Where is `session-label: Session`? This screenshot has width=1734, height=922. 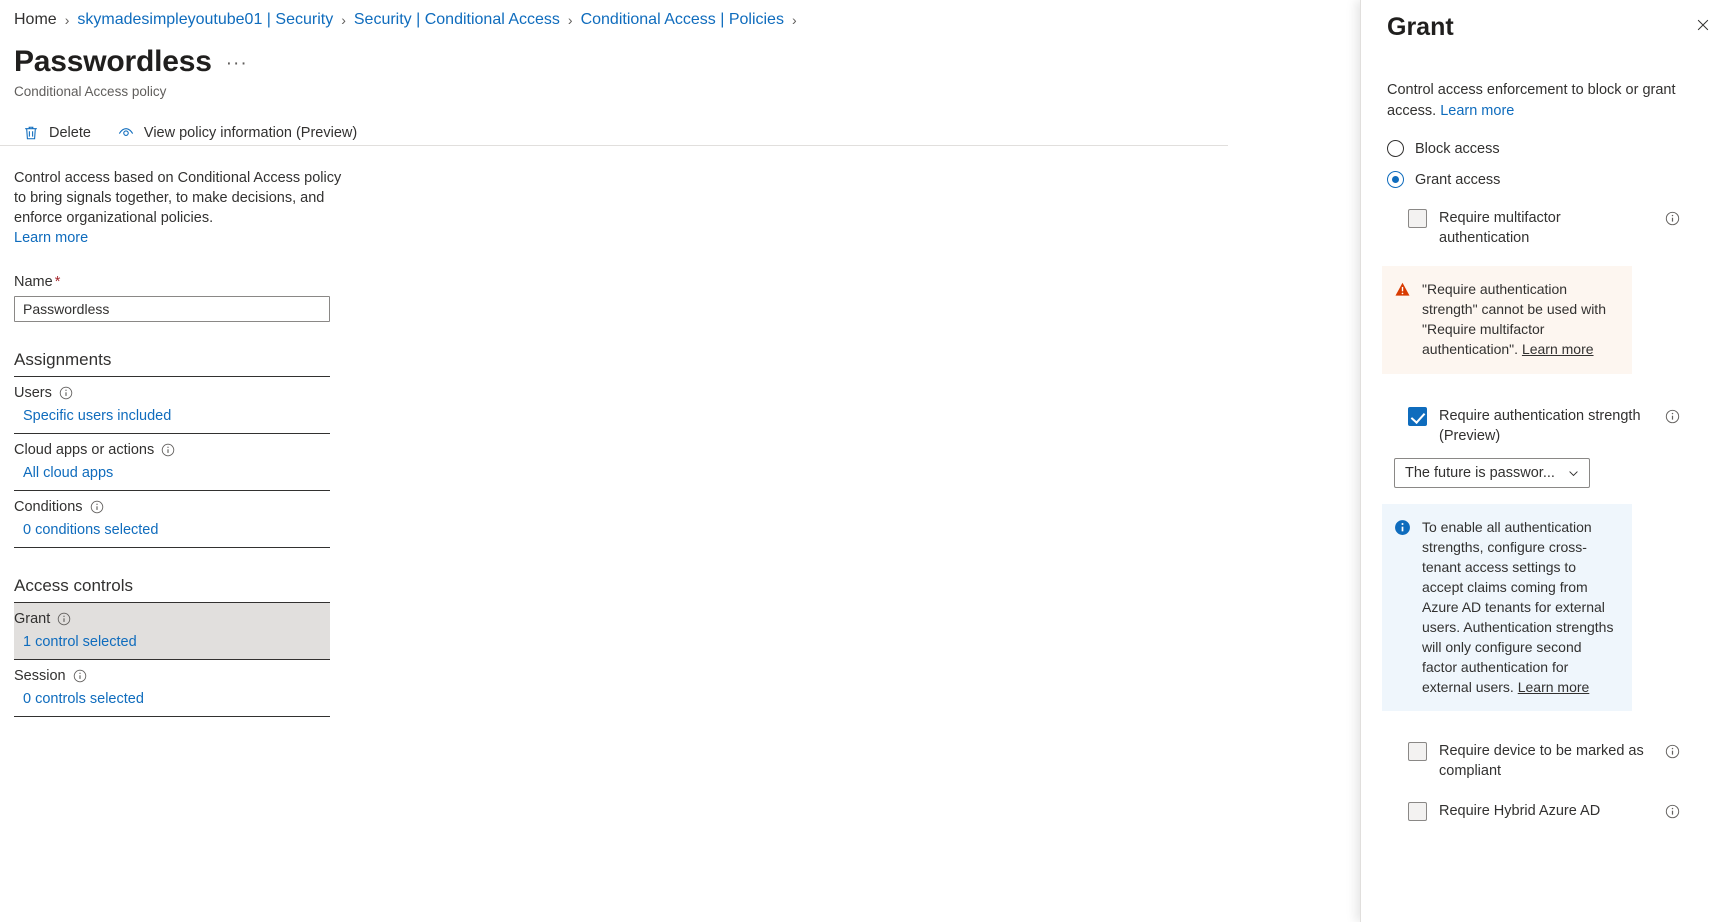 session-label: Session is located at coordinates (40, 676).